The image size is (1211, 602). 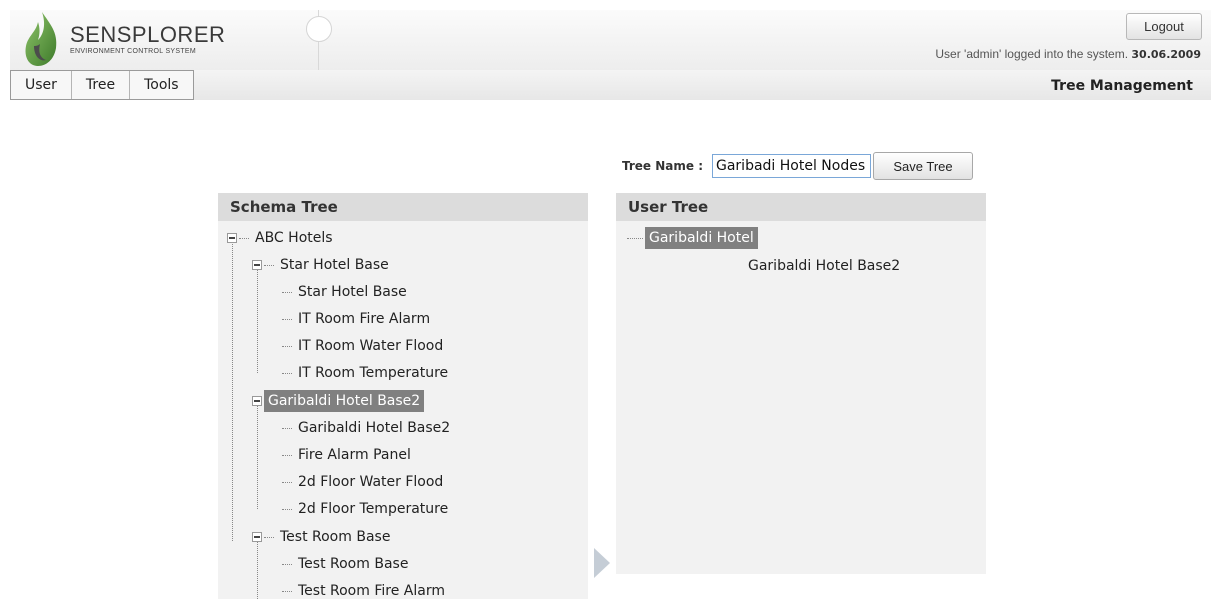 I want to click on save-tree-button: Save Tree, so click(x=923, y=166).